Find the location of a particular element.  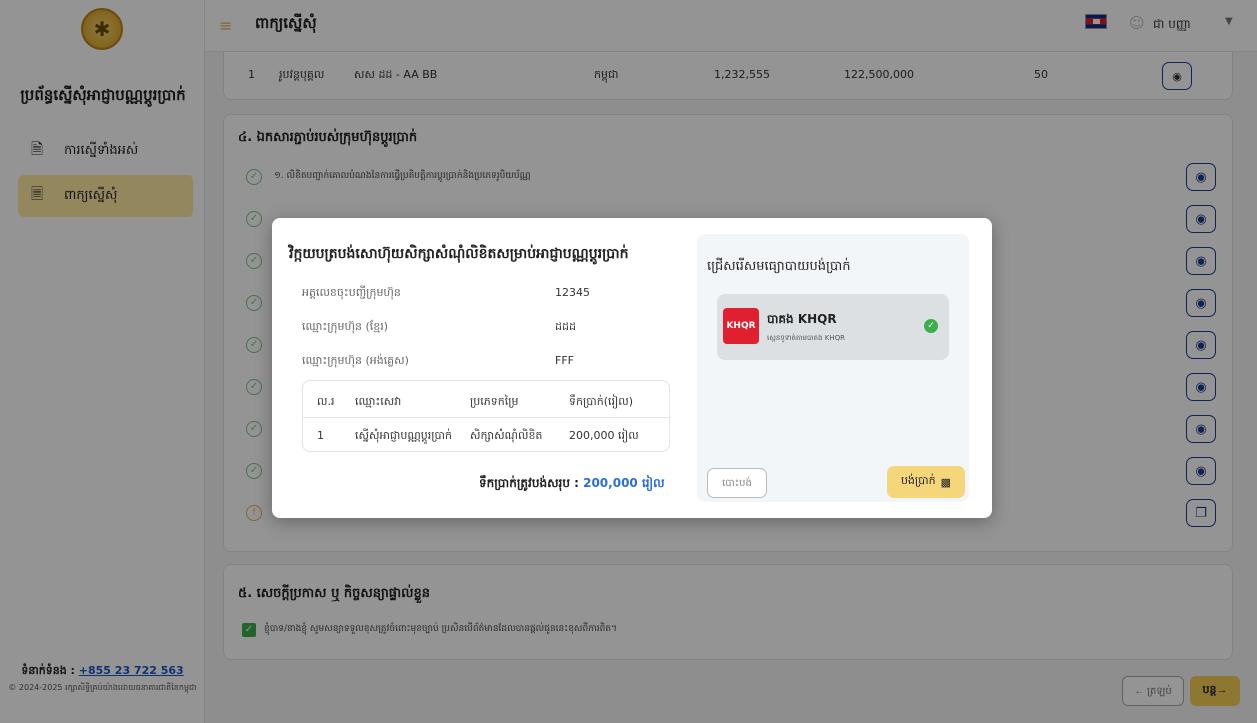

table-header: ប្រភេទកម្រៃ is located at coordinates (494, 401).